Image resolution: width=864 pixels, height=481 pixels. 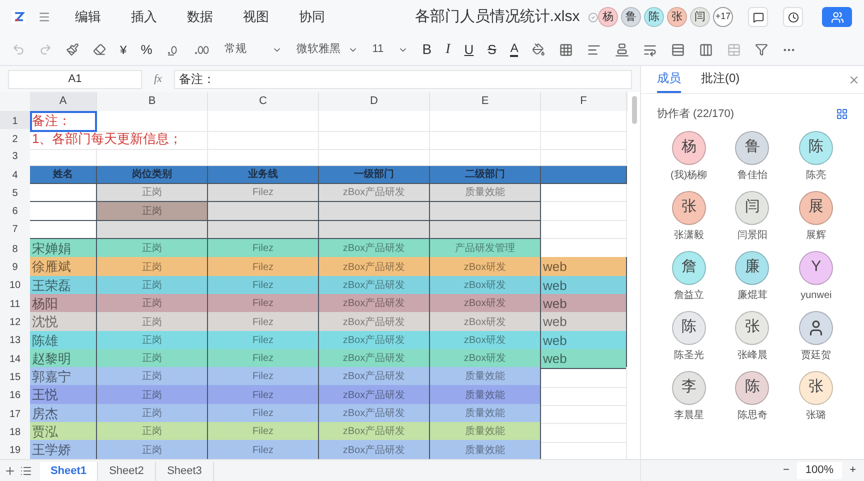 What do you see at coordinates (263, 395) in the screenshot?
I see `table-cell: Filez` at bounding box center [263, 395].